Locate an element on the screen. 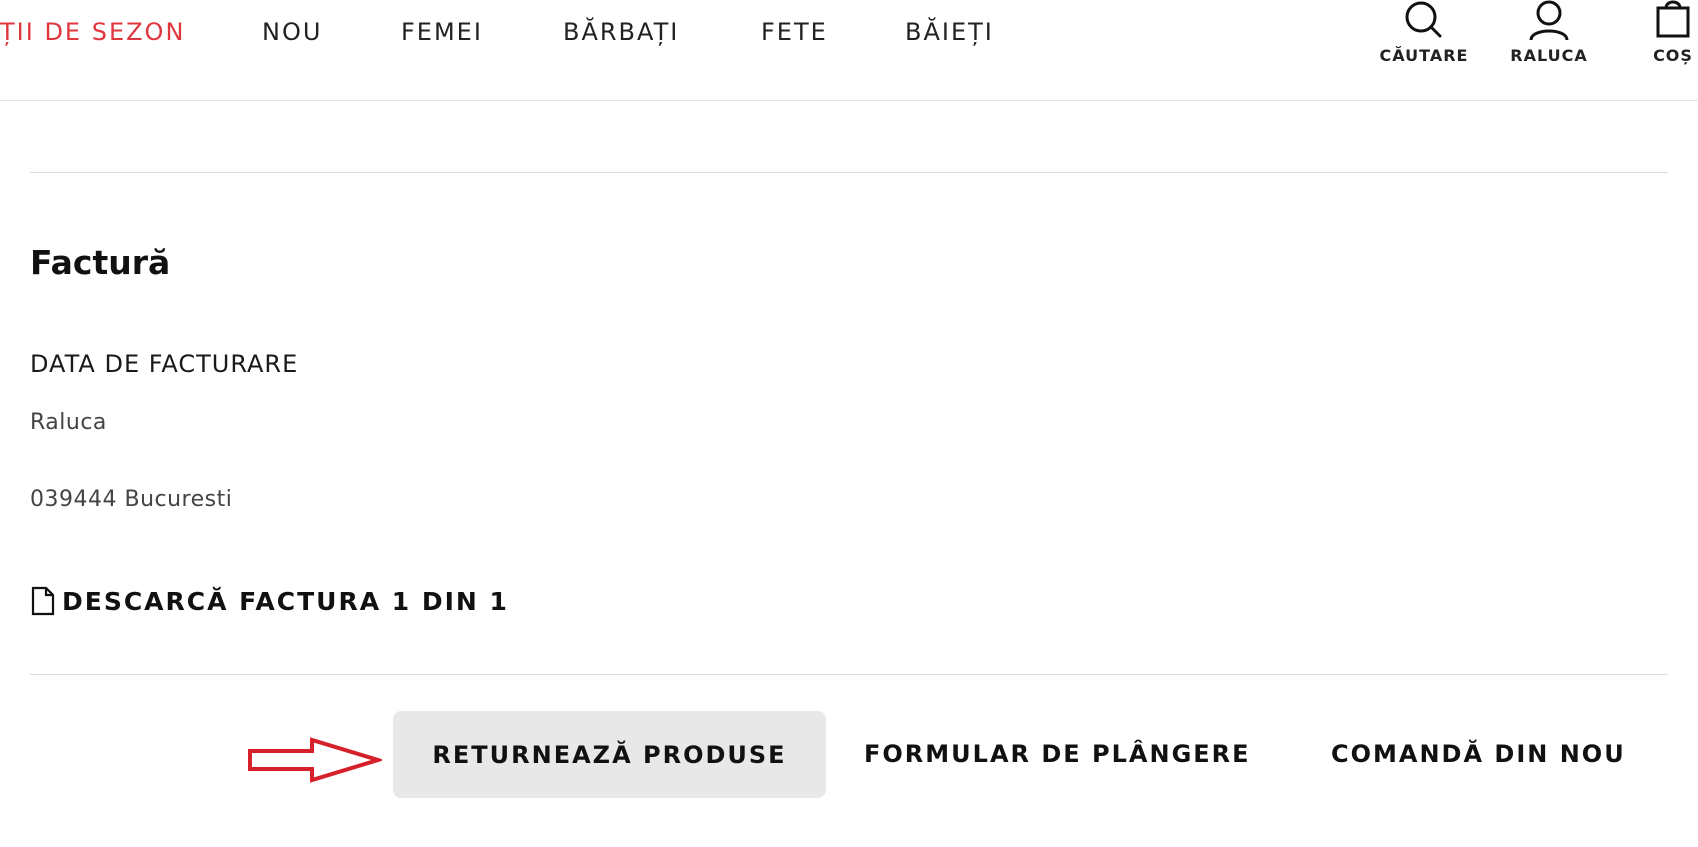 The width and height of the screenshot is (1698, 847). search-button: CĂUTARE is located at coordinates (1424, 32).